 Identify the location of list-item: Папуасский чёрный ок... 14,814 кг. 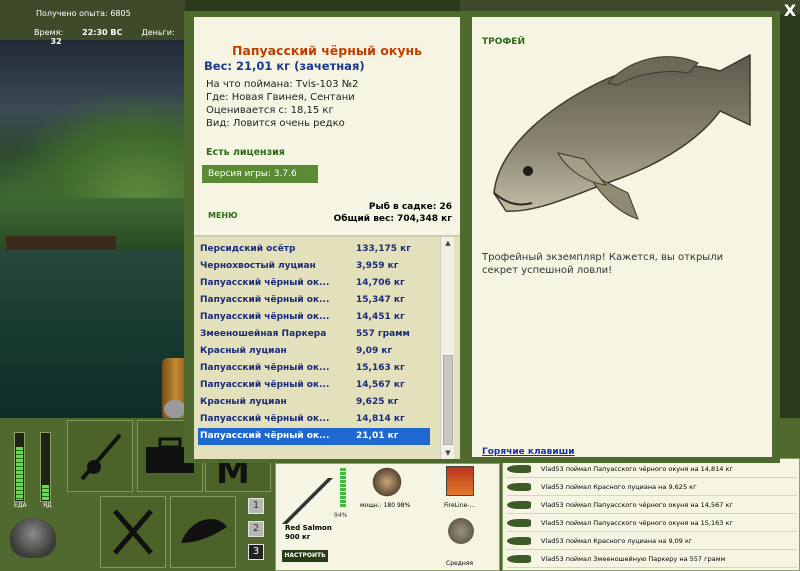
(314, 419).